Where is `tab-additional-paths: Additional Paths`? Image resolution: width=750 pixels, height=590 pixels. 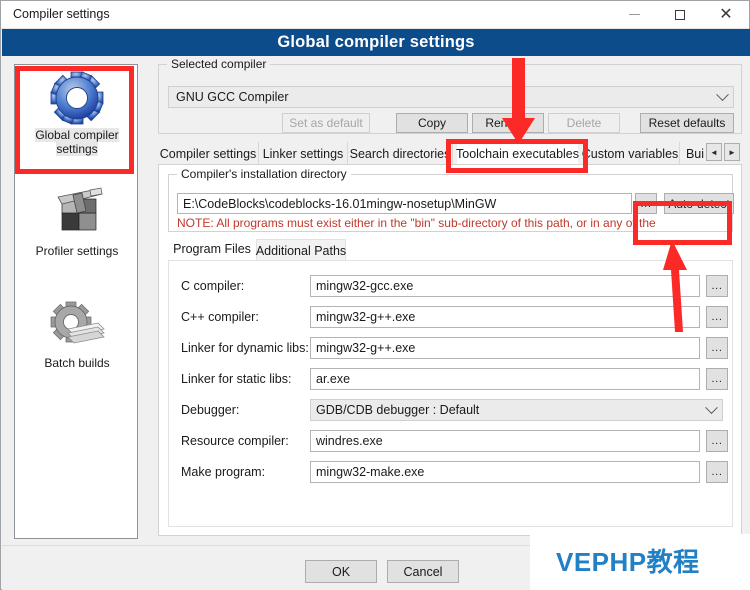
tab-additional-paths: Additional Paths is located at coordinates (301, 250).